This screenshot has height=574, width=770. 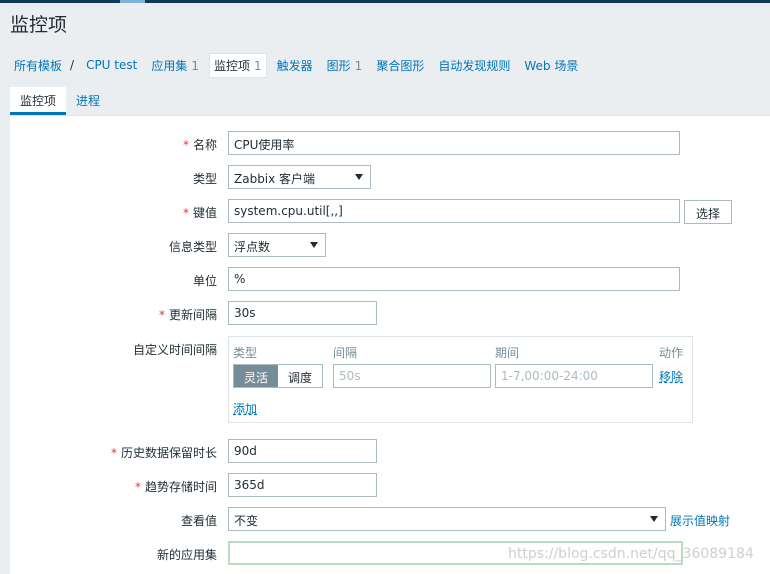 What do you see at coordinates (708, 212) in the screenshot?
I see `select-key-button: 选择` at bounding box center [708, 212].